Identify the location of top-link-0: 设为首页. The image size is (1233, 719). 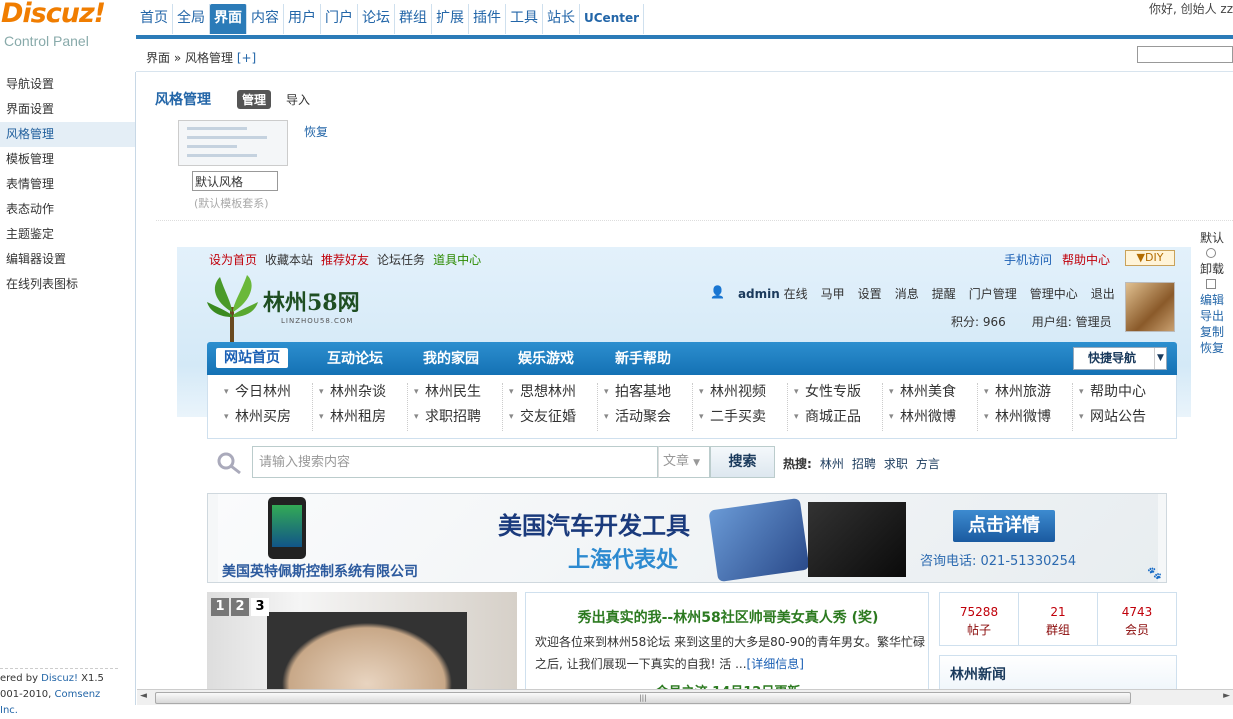
(233, 259).